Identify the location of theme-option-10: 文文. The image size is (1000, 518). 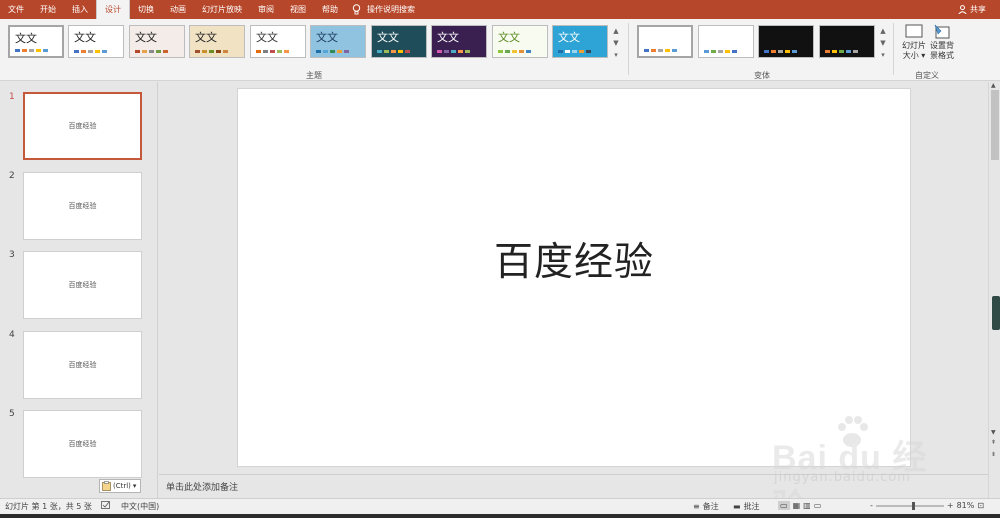
(580, 41).